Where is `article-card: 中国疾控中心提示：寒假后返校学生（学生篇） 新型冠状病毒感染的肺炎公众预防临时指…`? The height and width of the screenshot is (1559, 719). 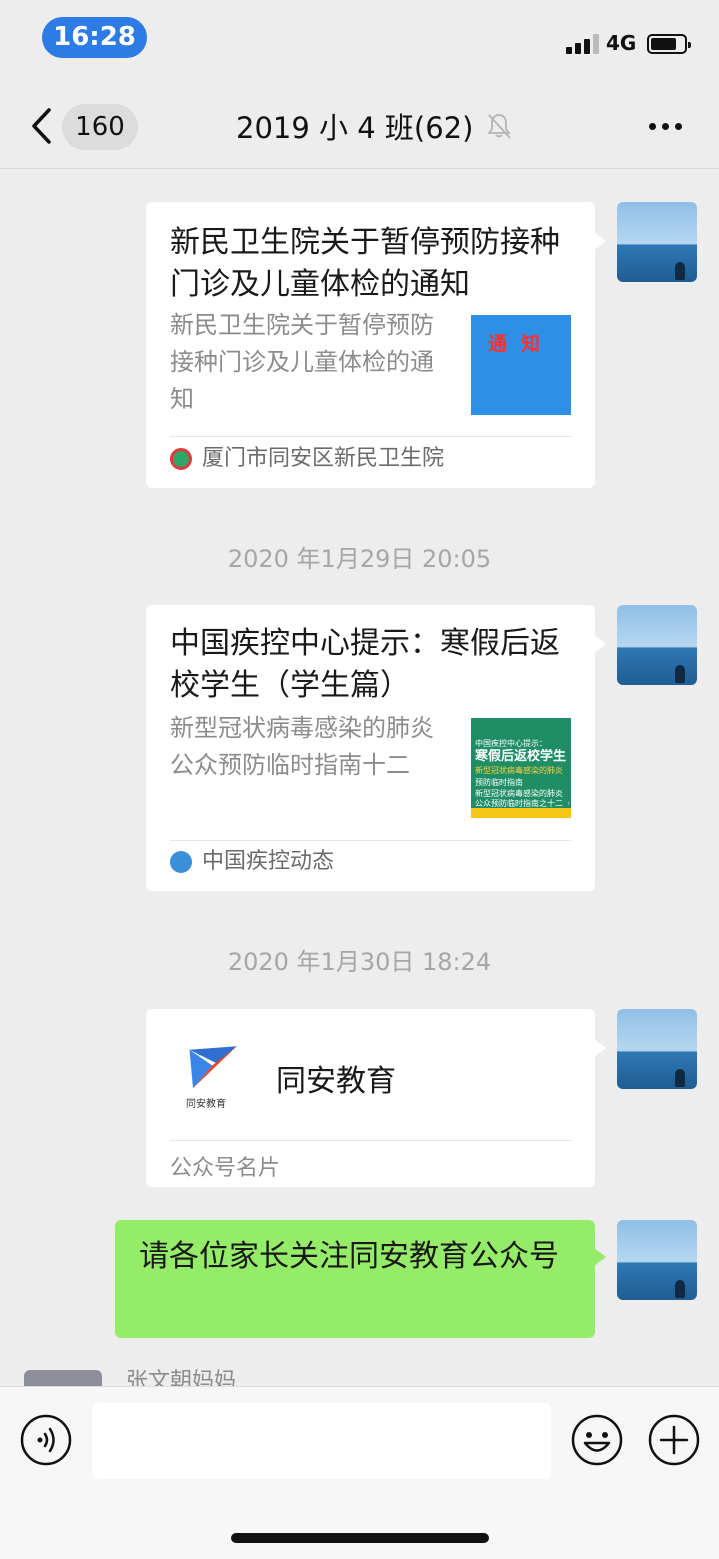
article-card: 中国疾控中心提示：寒假后返校学生（学生篇） 新型冠状病毒感染的肺炎公众预防临时指… is located at coordinates (376, 748).